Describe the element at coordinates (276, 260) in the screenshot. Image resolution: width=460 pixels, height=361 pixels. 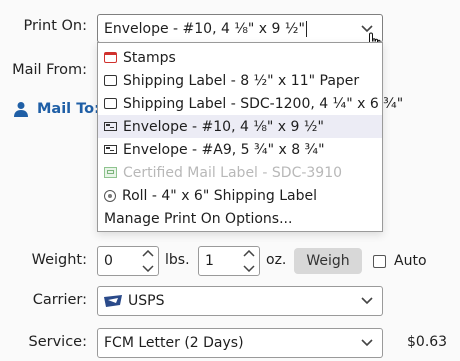
I see `oz-unit: oz.` at that location.